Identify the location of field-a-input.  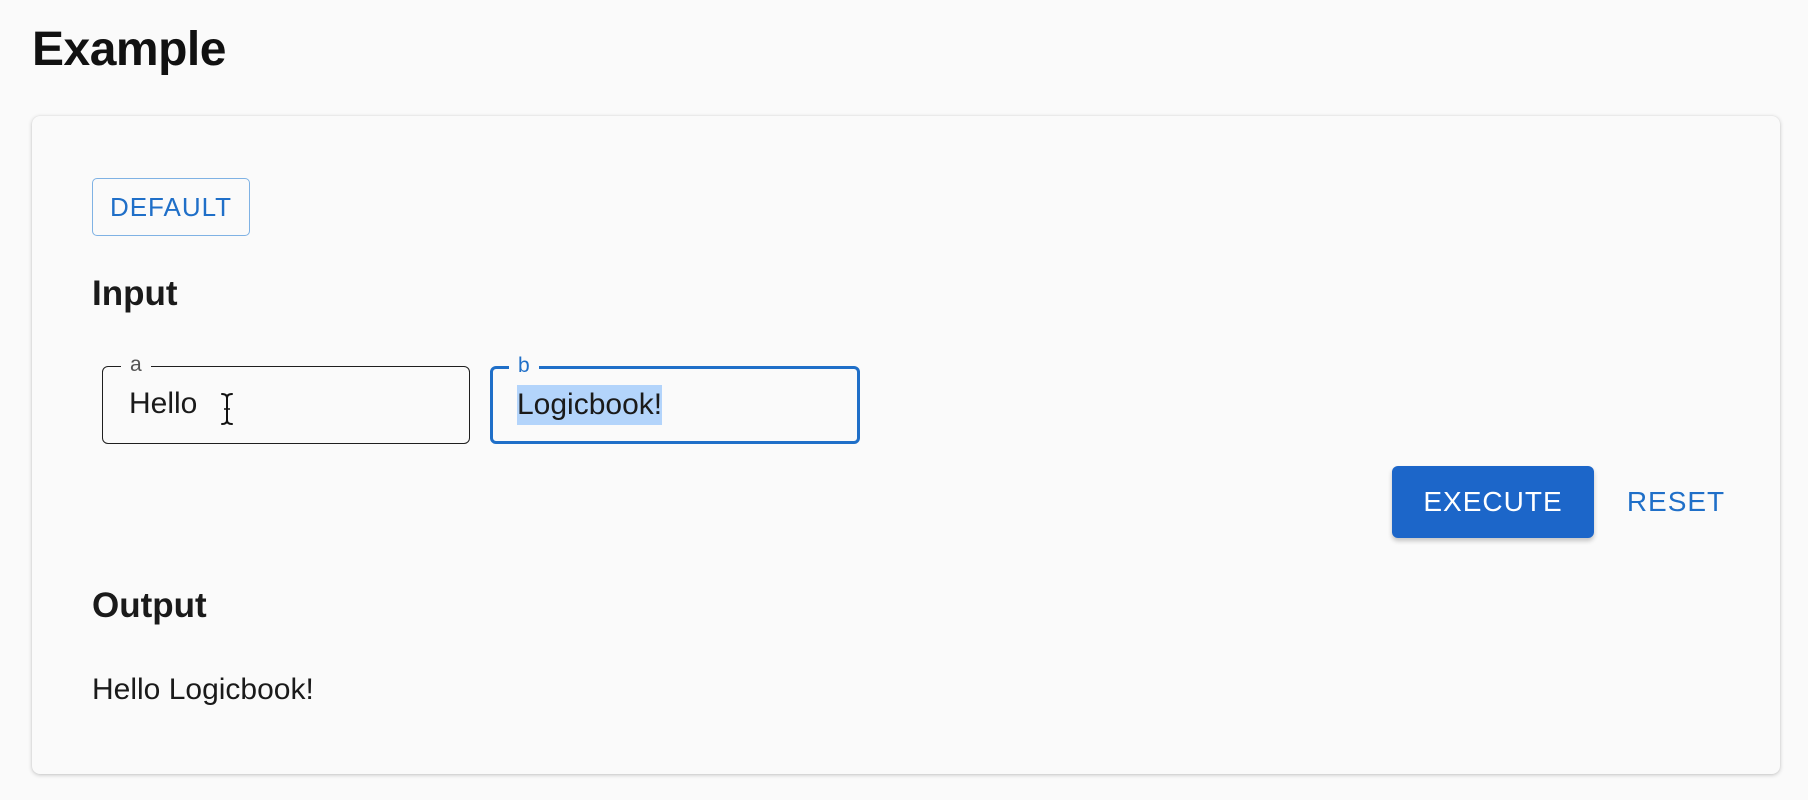
(279, 404).